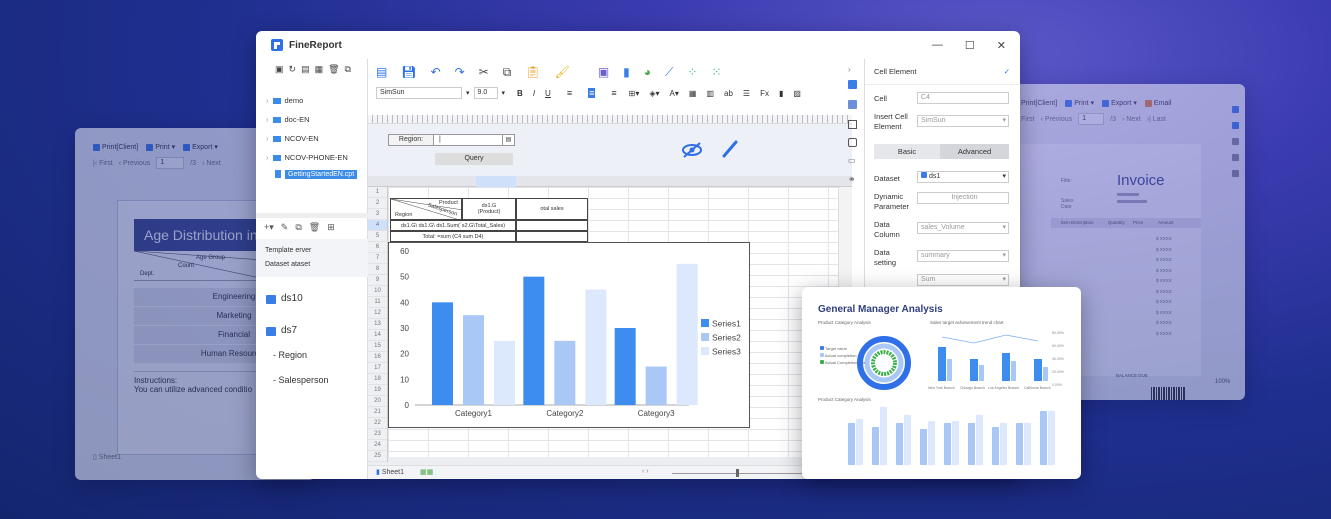 The height and width of the screenshot is (519, 1331). I want to click on insert-cell-select: SimSun ▾, so click(963, 121).